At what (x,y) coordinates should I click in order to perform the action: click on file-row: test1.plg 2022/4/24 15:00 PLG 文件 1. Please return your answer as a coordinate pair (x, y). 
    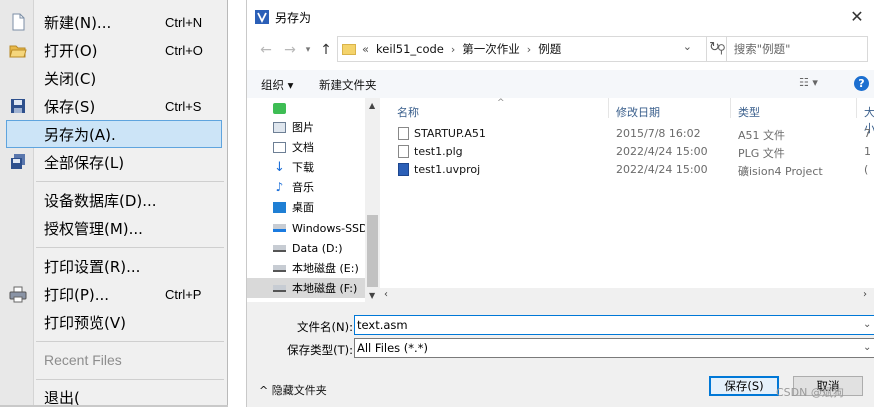
    Looking at the image, I should click on (627, 152).